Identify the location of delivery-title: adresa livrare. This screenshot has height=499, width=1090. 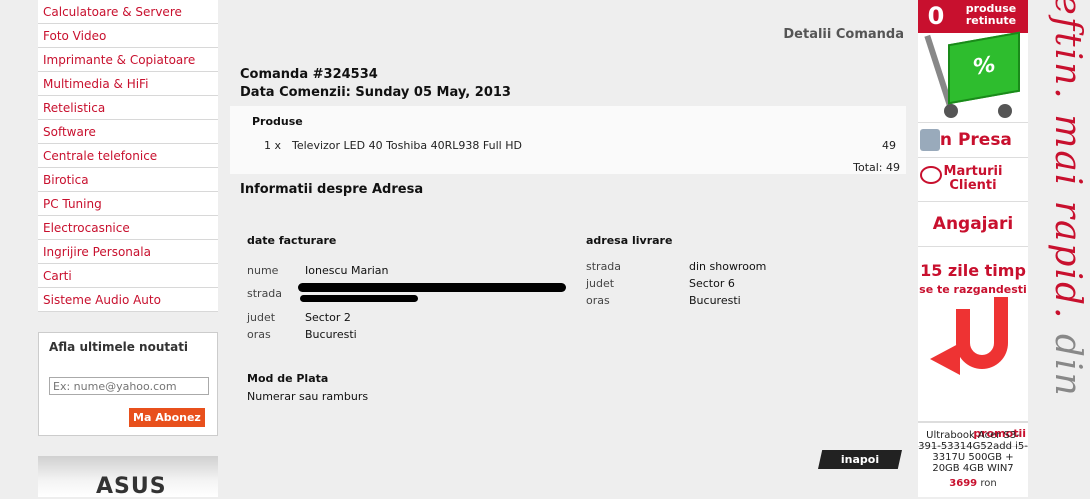
(629, 240).